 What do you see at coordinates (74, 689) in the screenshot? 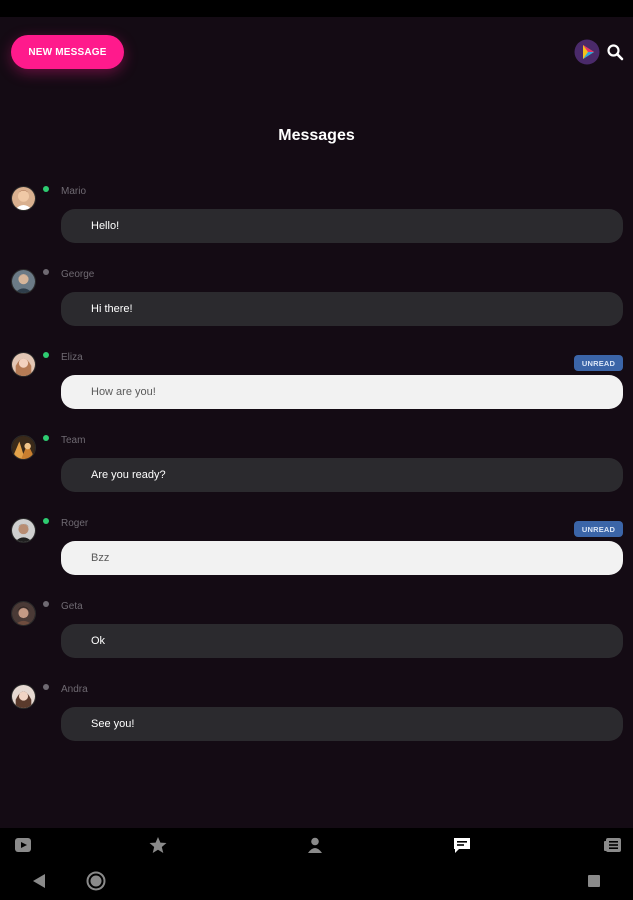
I see `sender-name: Andra` at bounding box center [74, 689].